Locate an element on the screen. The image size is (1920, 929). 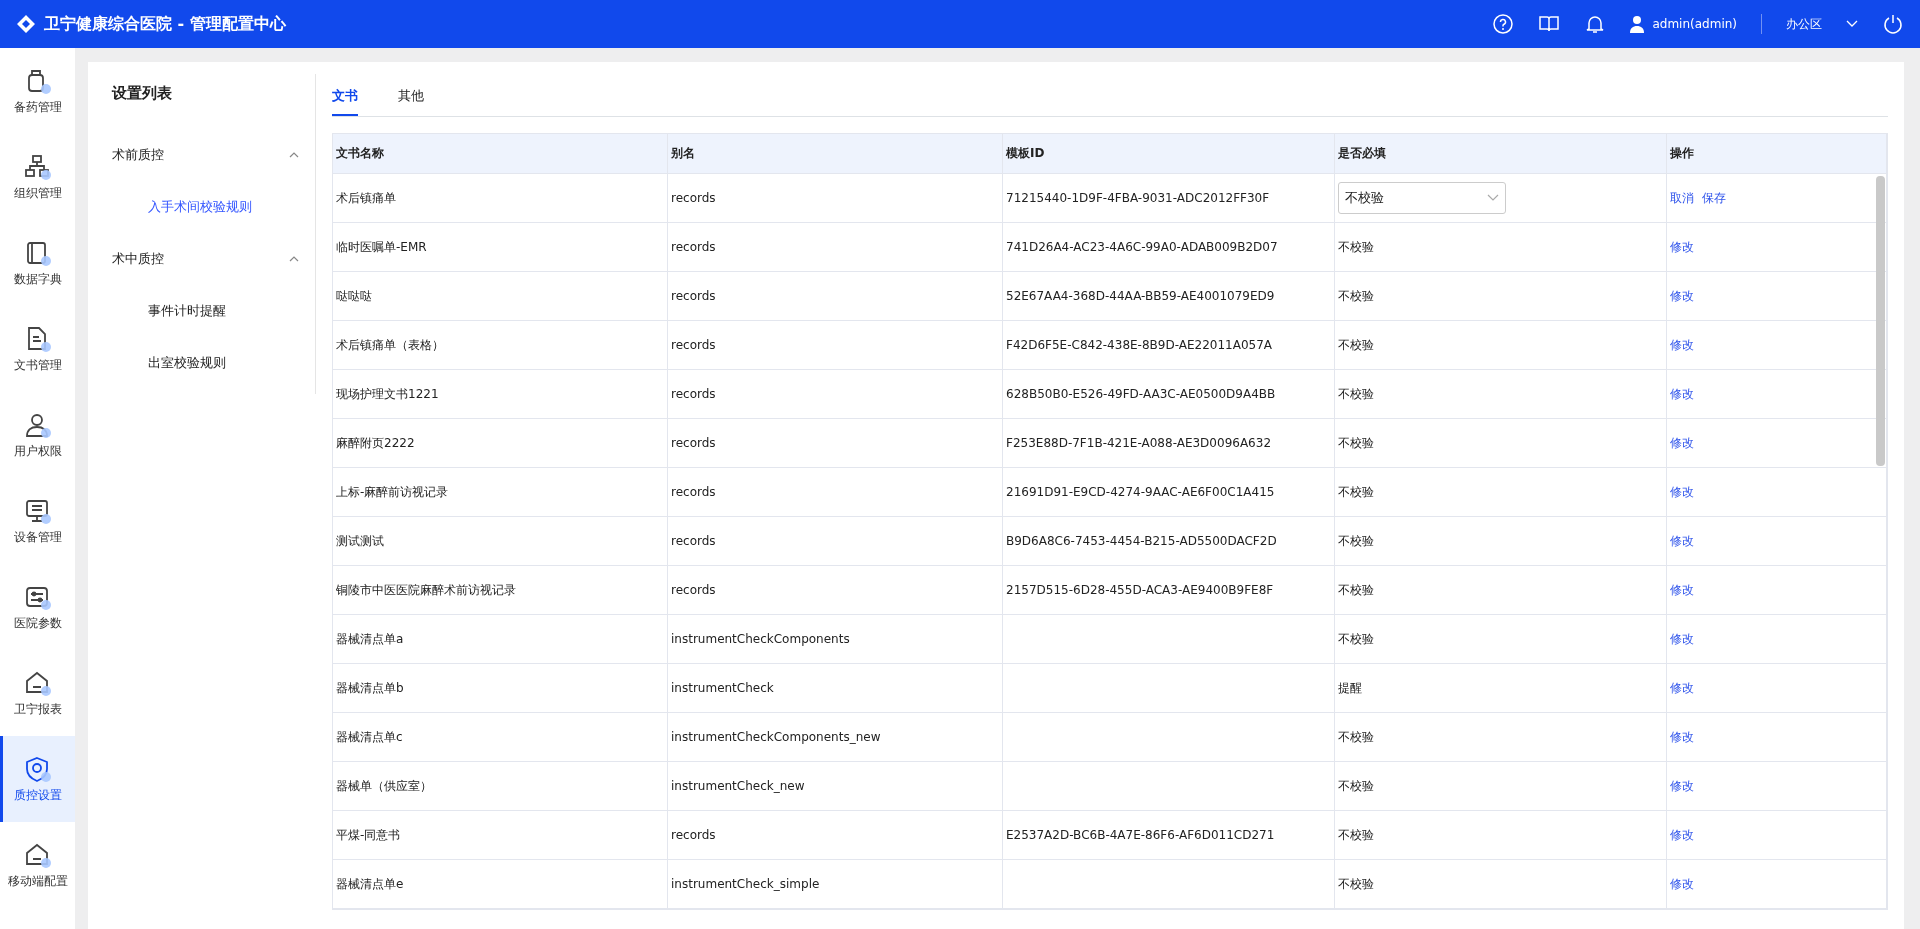
table-cell: 器械清点单a is located at coordinates (500, 639).